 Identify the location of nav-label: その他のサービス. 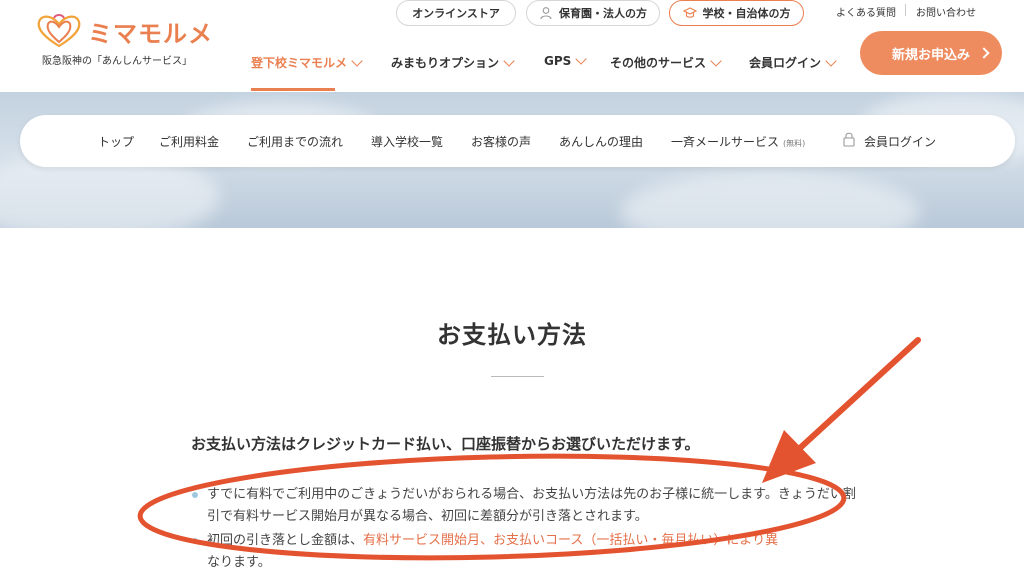
(658, 63).